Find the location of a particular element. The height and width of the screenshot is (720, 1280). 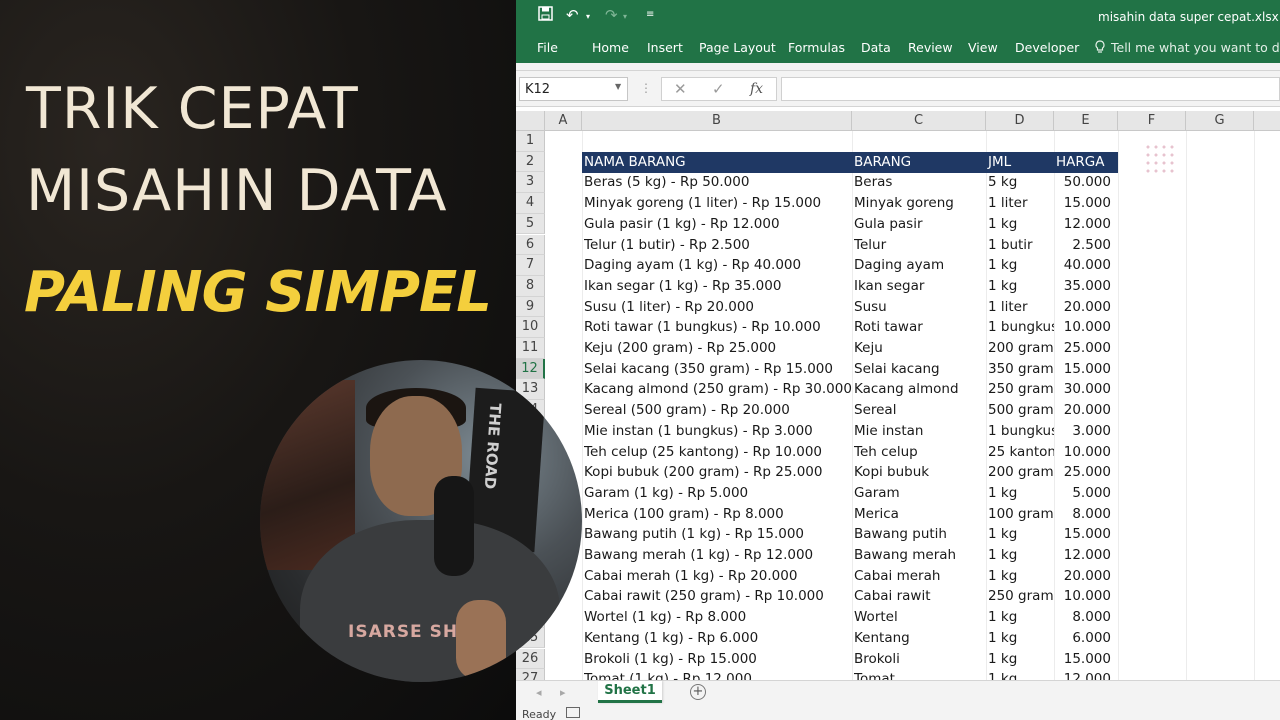

cell-barang: Kacang almond is located at coordinates (920, 389).